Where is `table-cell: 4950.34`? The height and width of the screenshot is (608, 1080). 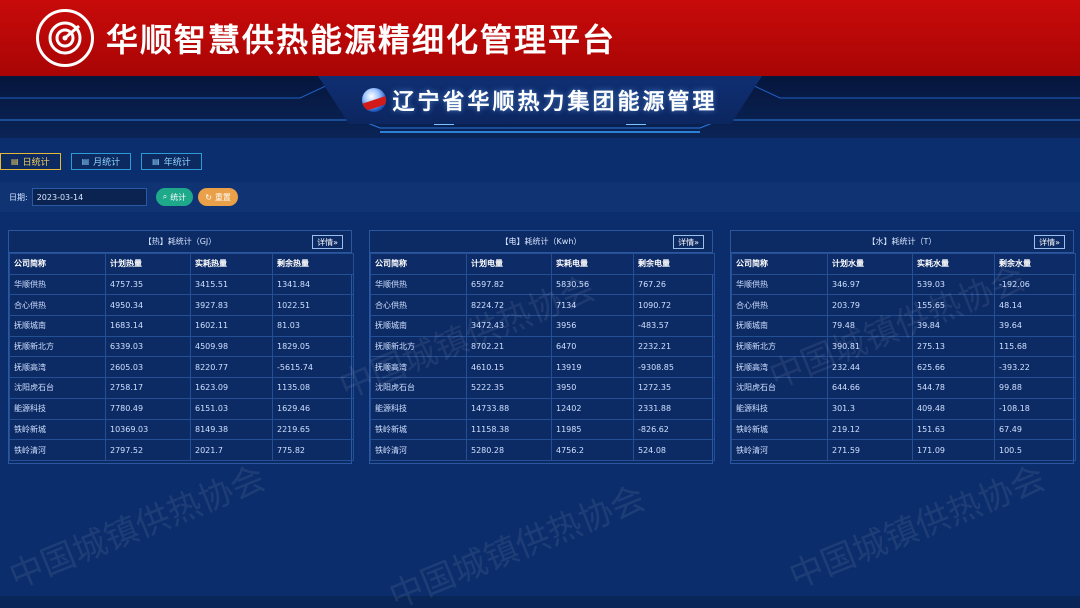
table-cell: 4950.34 is located at coordinates (148, 305).